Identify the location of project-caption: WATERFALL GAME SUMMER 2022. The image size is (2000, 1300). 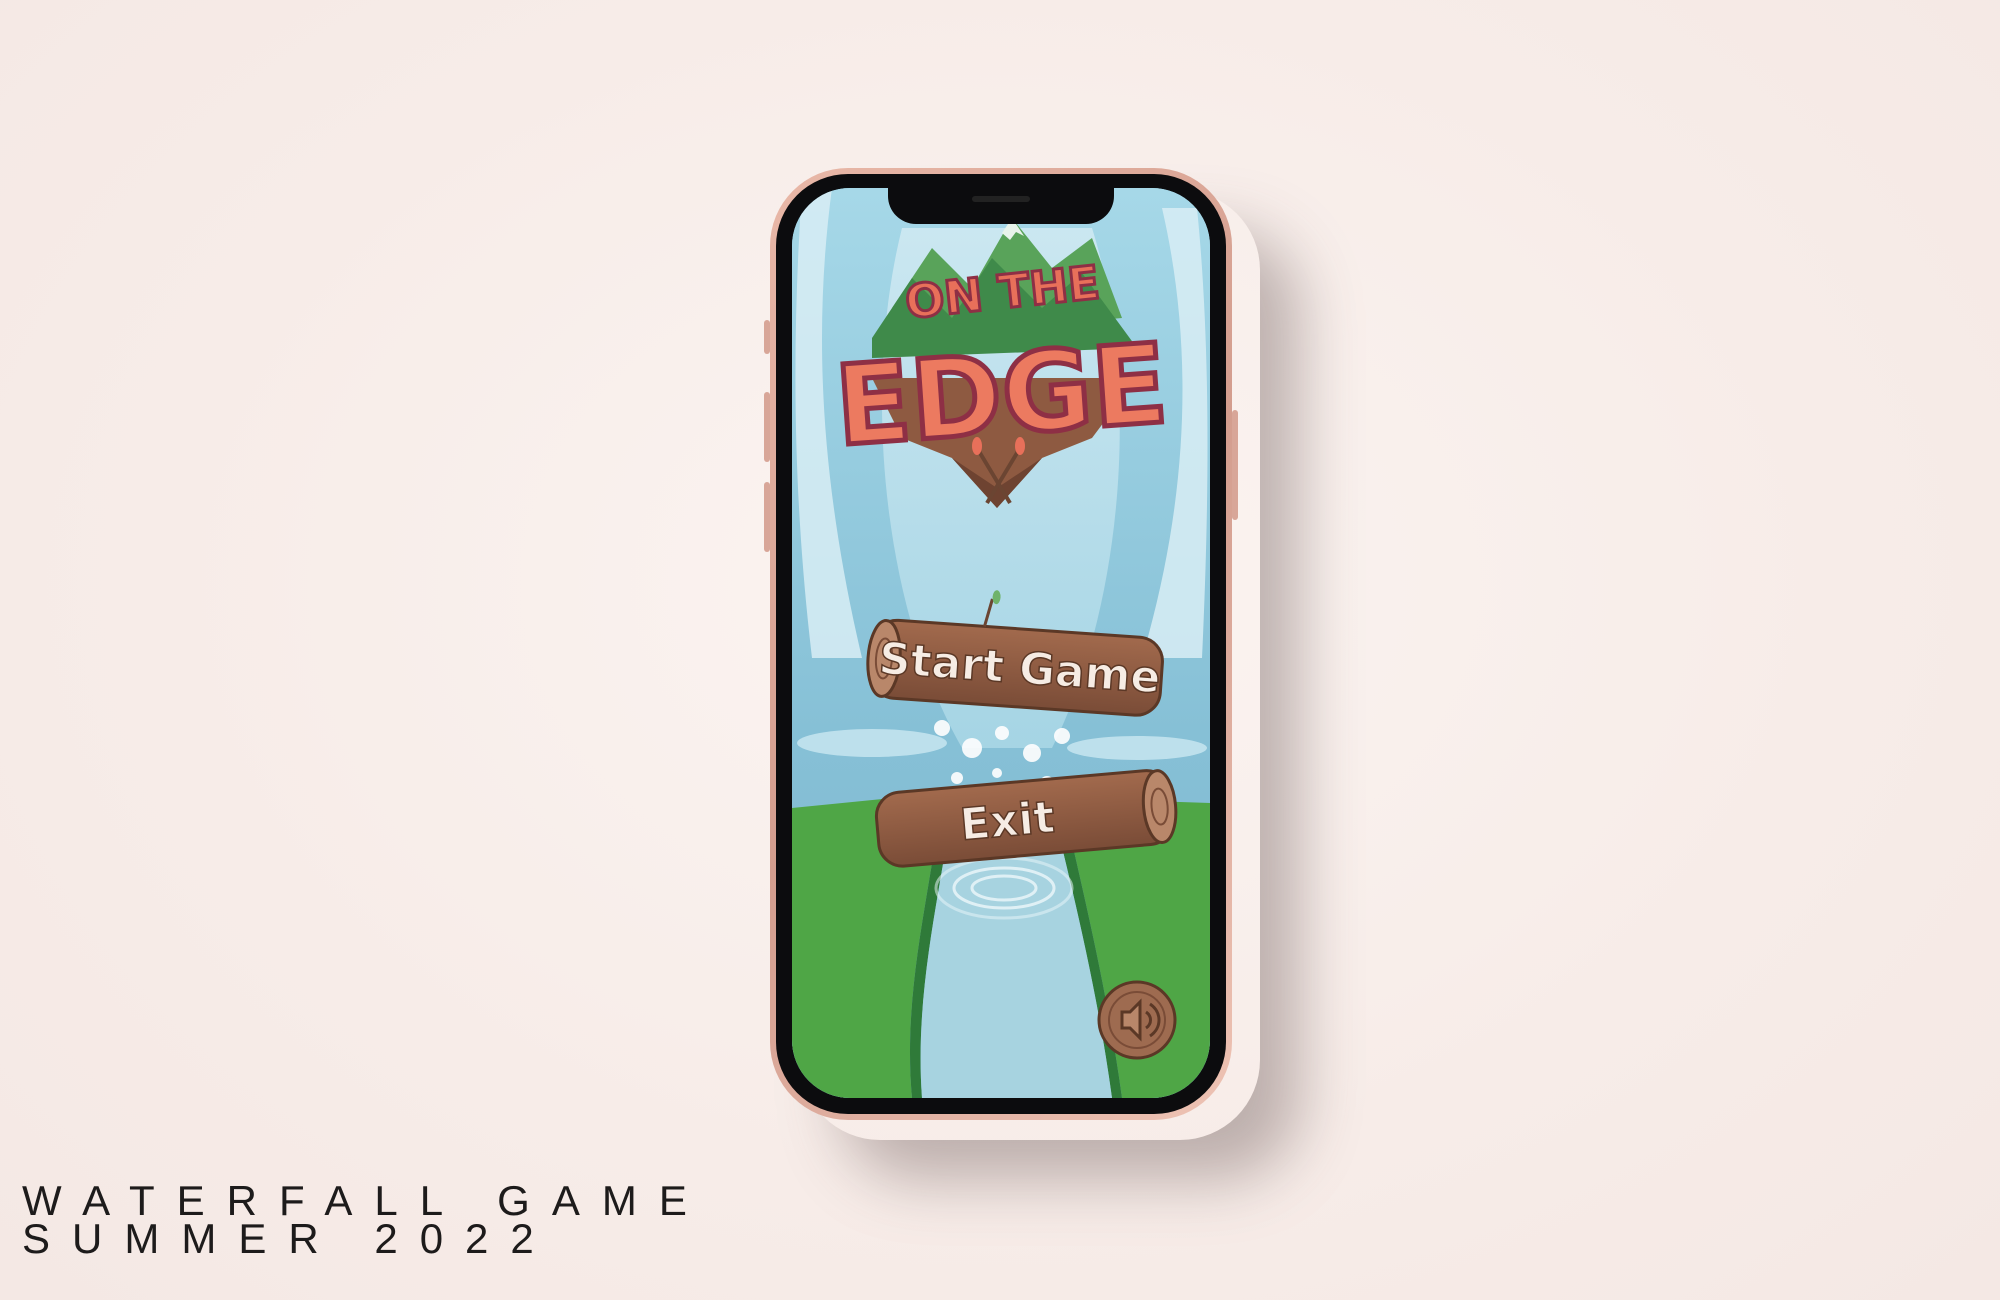
(365, 1221).